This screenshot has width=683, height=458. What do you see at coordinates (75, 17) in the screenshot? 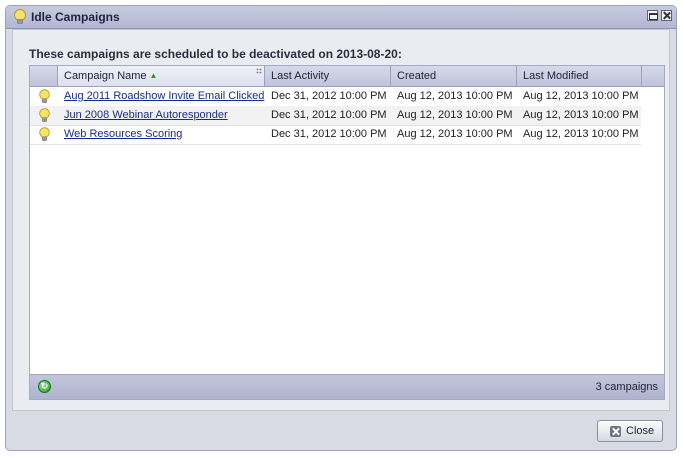
I see `window-title: Idle Campaigns` at bounding box center [75, 17].